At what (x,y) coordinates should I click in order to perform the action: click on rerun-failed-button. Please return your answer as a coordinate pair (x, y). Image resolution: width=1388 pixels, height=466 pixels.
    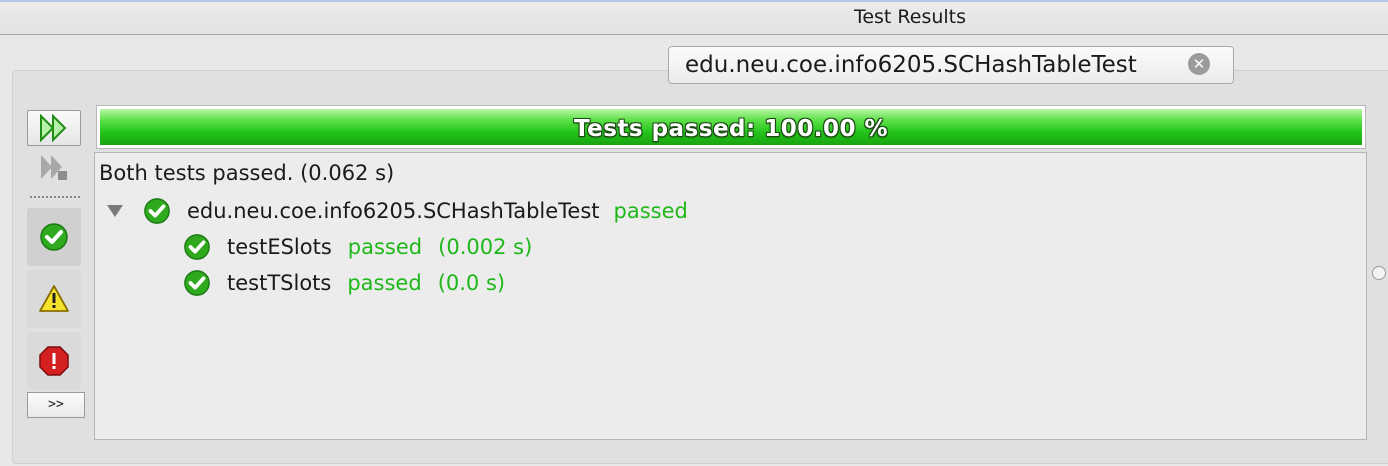
    Looking at the image, I should click on (54, 168).